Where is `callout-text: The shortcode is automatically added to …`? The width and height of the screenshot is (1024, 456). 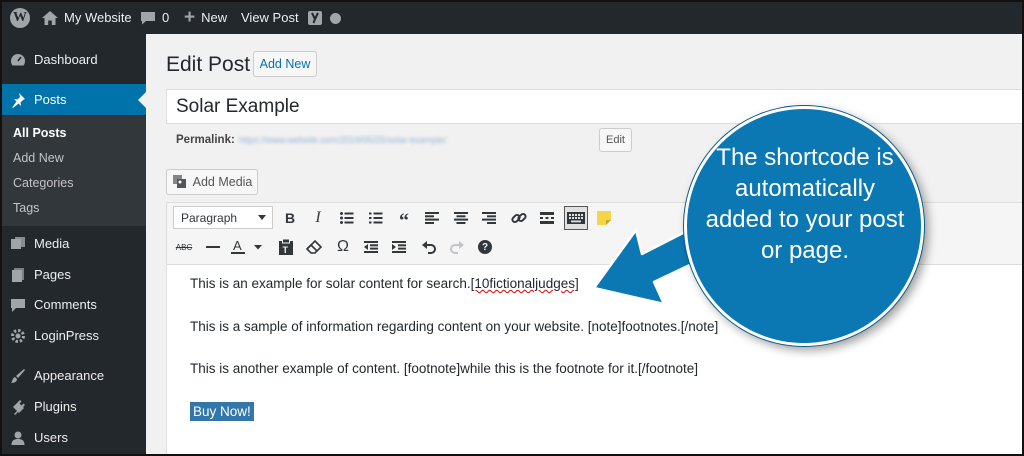
callout-text: The shortcode is automatically added to … is located at coordinates (805, 204).